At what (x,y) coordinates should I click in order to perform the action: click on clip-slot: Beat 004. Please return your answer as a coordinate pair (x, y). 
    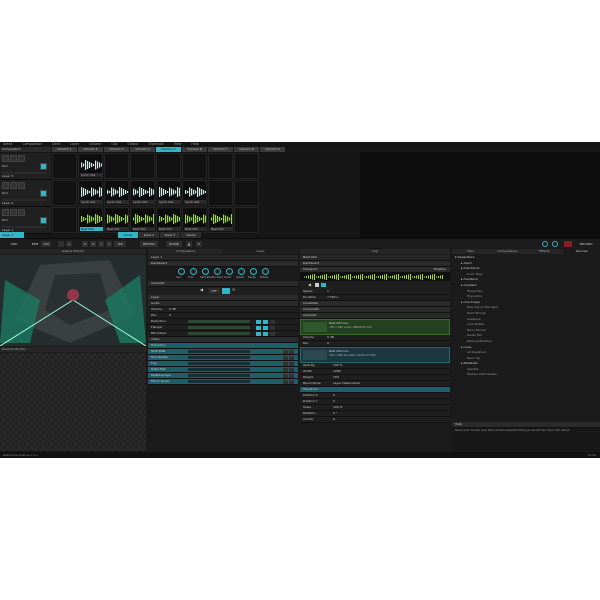
    Looking at the image, I should click on (90, 220).